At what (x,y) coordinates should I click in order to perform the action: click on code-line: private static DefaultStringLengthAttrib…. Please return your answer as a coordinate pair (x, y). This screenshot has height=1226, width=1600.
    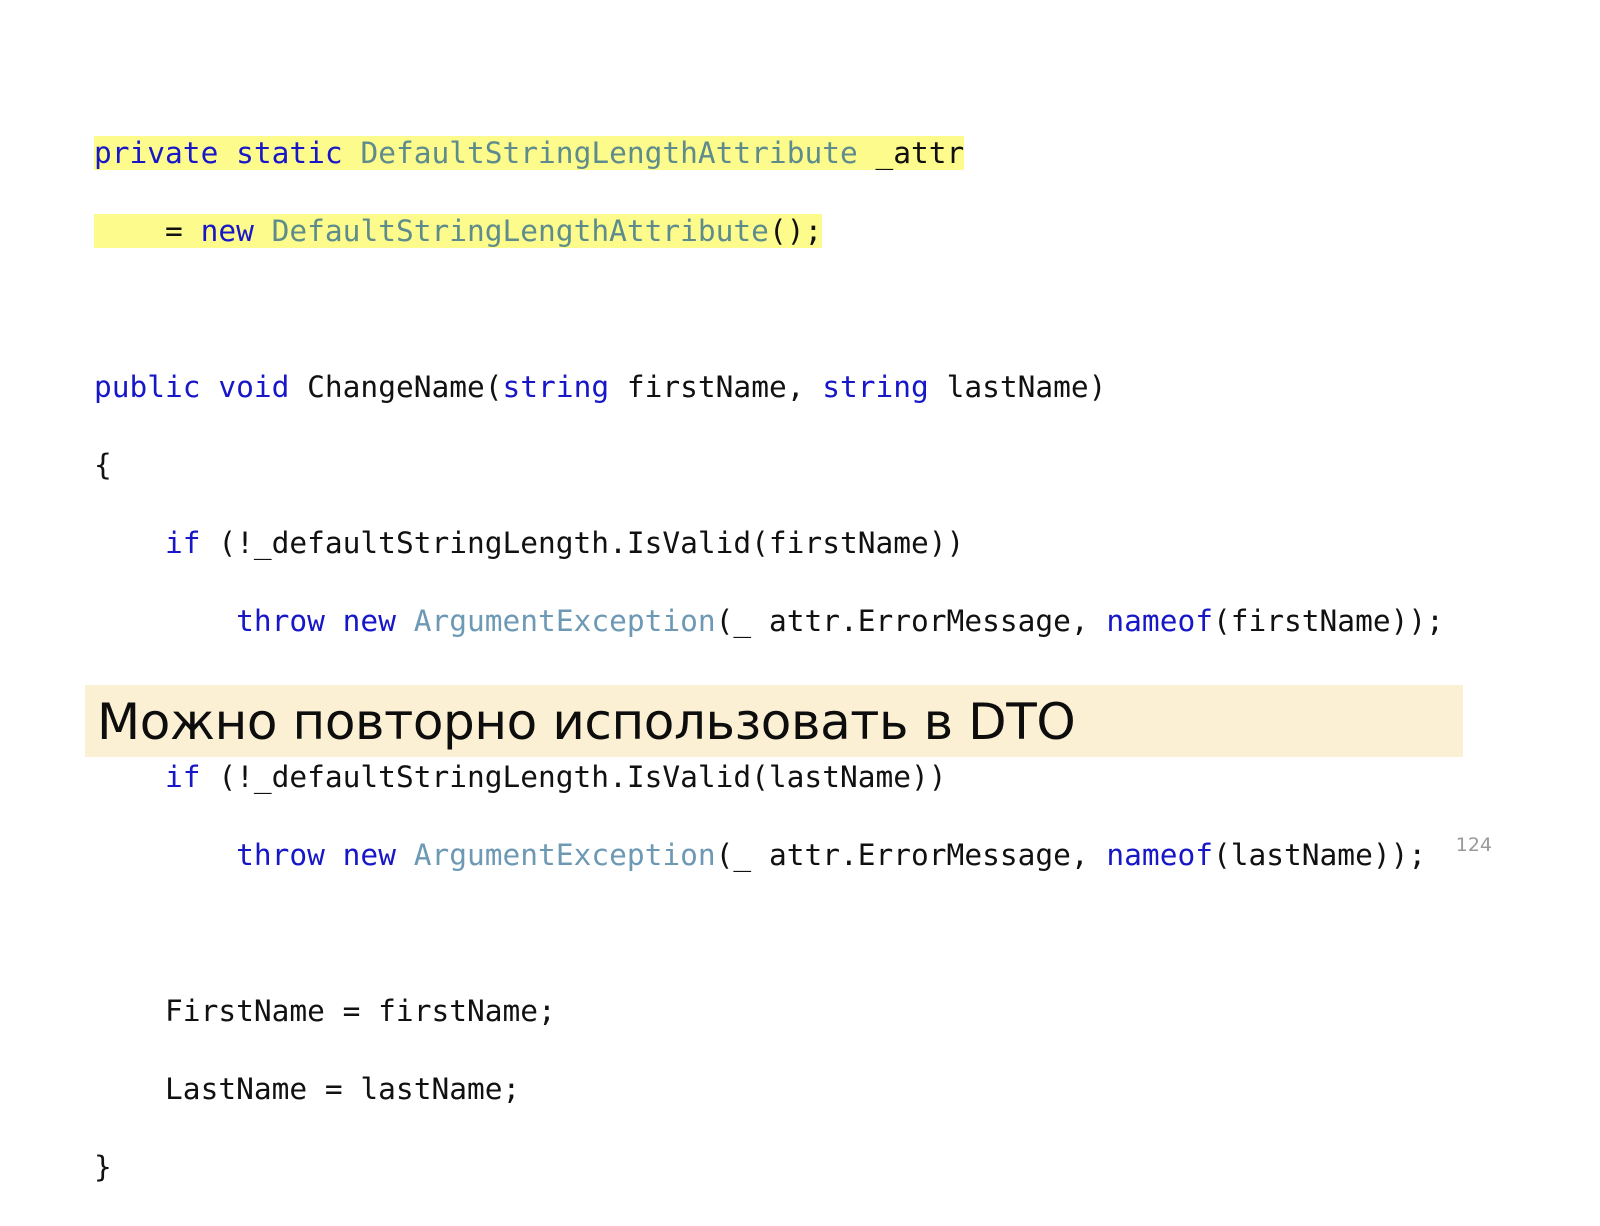
    Looking at the image, I should click on (769, 153).